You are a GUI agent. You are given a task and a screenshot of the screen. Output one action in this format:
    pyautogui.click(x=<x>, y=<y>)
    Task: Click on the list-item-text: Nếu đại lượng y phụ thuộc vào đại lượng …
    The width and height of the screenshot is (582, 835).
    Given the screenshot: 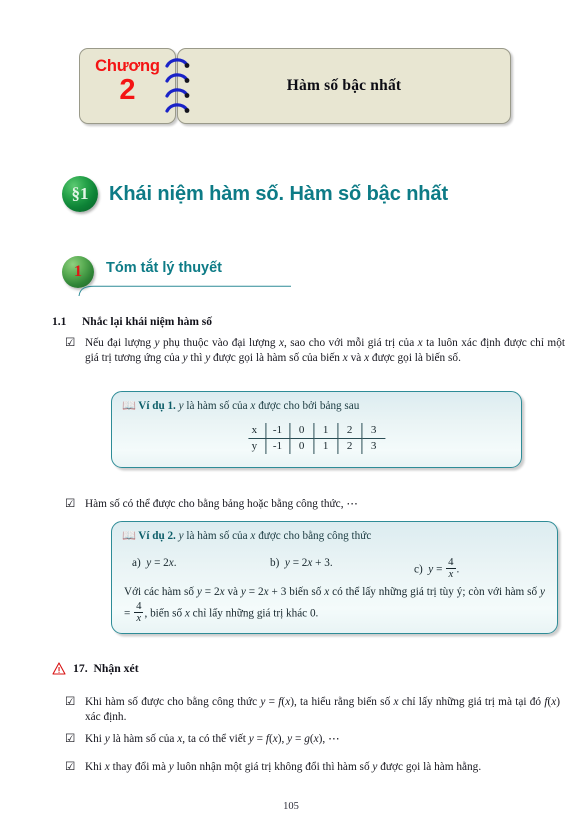 What is the action you would take?
    pyautogui.click(x=325, y=350)
    